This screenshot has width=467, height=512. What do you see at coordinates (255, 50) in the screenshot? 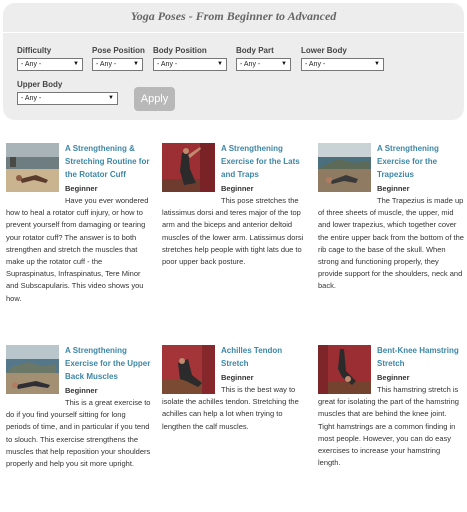
I see `body-part-label: Body Part` at bounding box center [255, 50].